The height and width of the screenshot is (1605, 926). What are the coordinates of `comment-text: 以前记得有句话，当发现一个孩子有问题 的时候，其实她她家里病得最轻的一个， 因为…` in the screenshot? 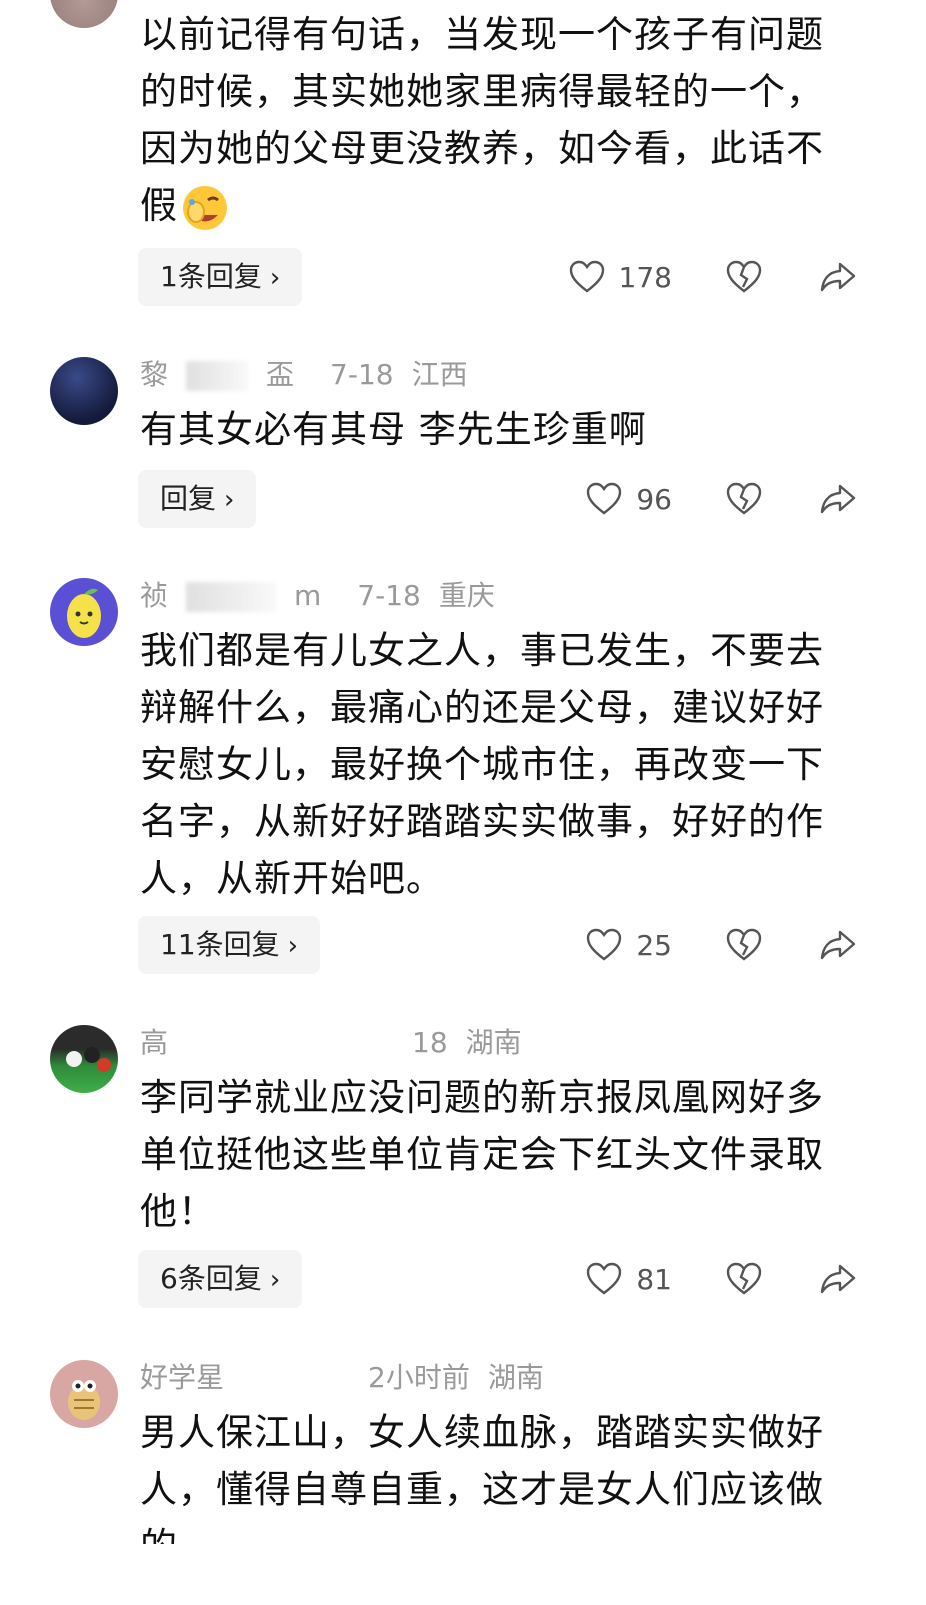 It's located at (510, 120).